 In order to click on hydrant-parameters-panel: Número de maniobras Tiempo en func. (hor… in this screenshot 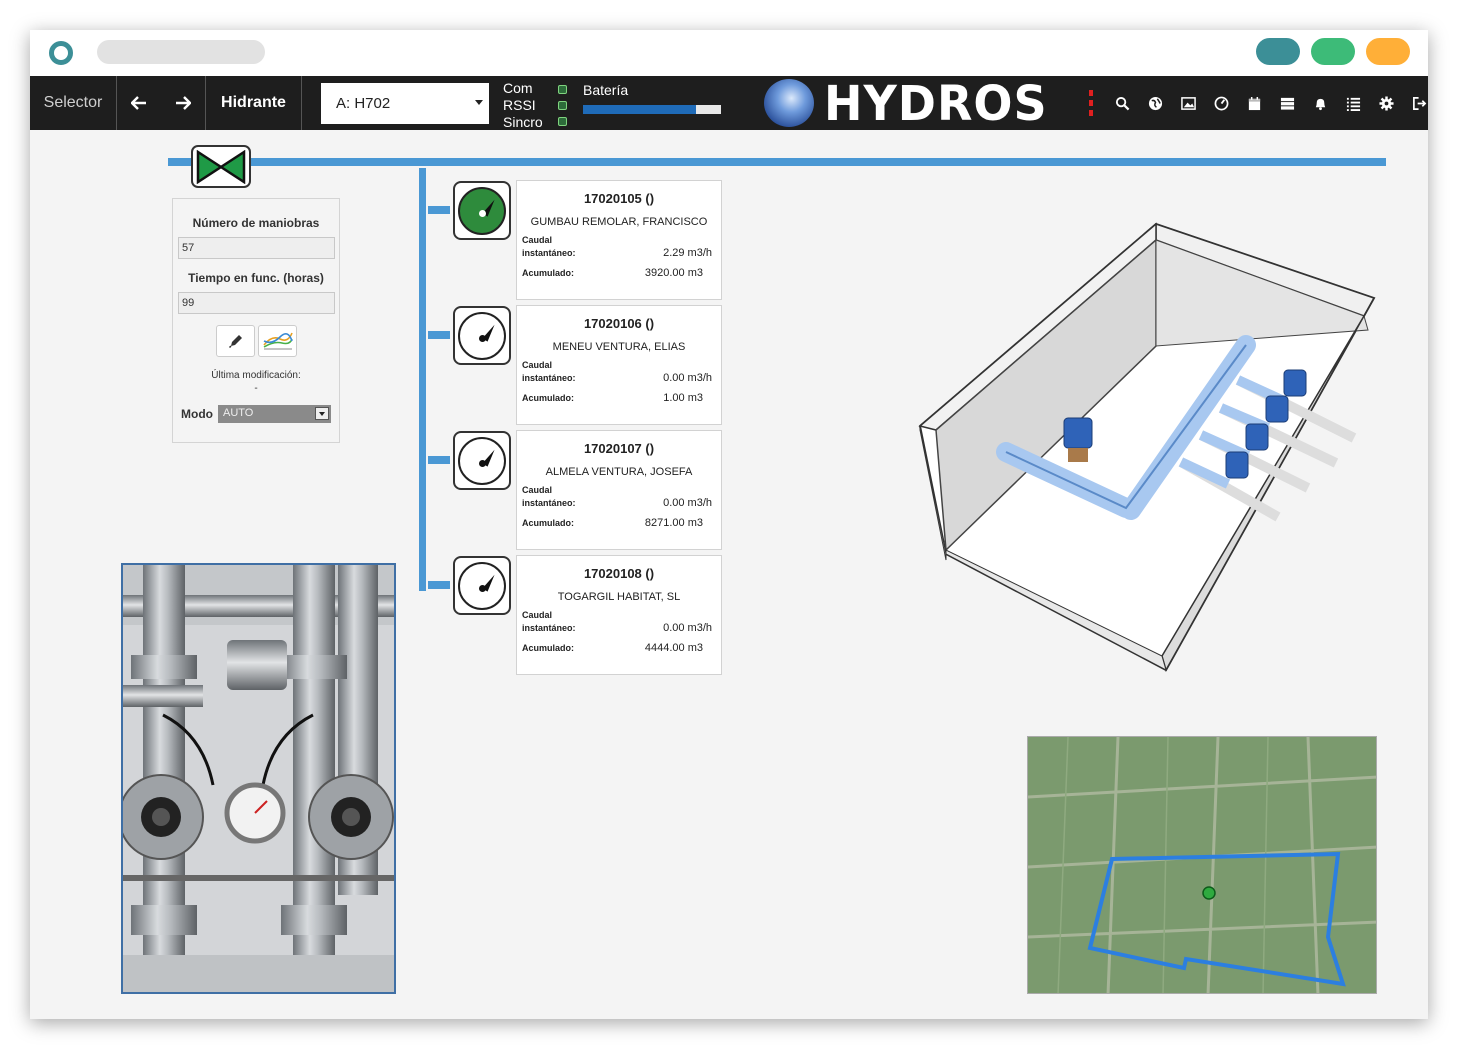, I will do `click(256, 320)`.